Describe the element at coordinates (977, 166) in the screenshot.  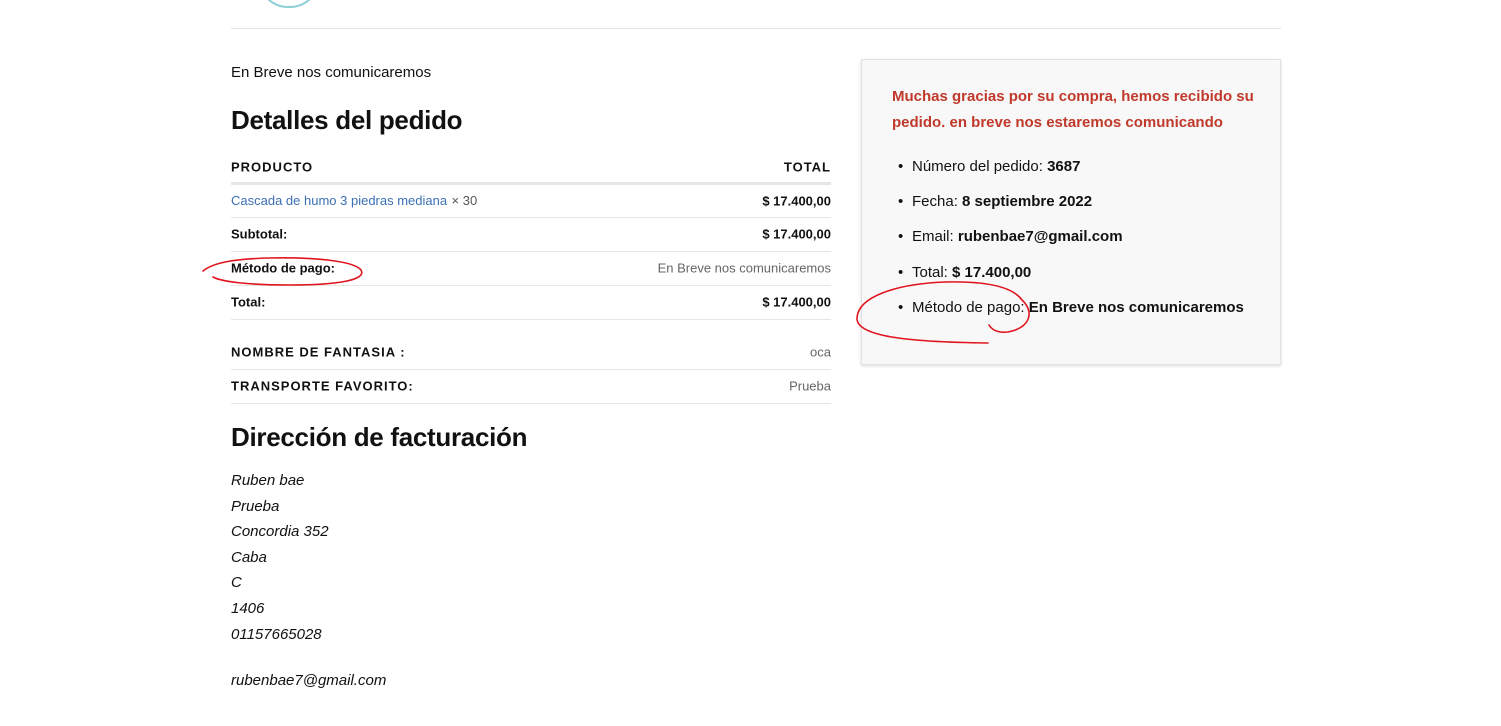
I see `order-number-label: Número del pedido:` at that location.